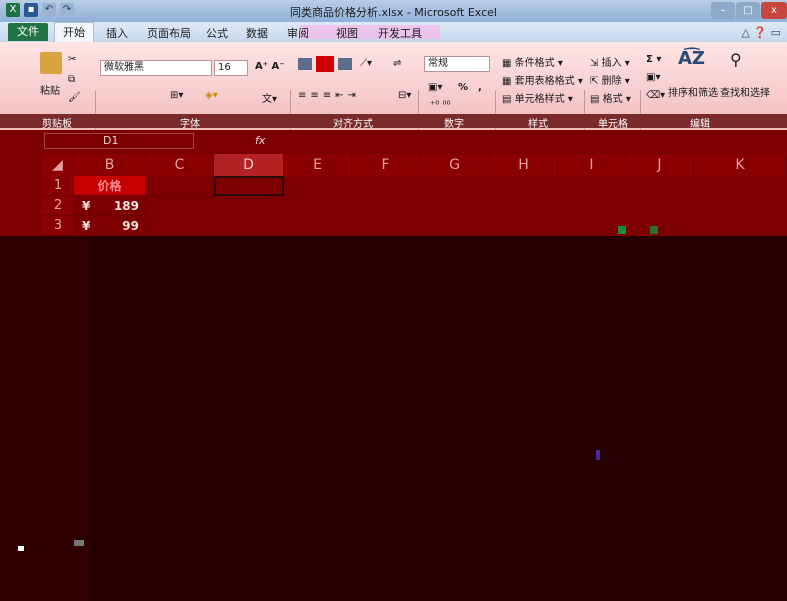  What do you see at coordinates (507, 63) in the screenshot?
I see `conditional-format-icon: ▦` at bounding box center [507, 63].